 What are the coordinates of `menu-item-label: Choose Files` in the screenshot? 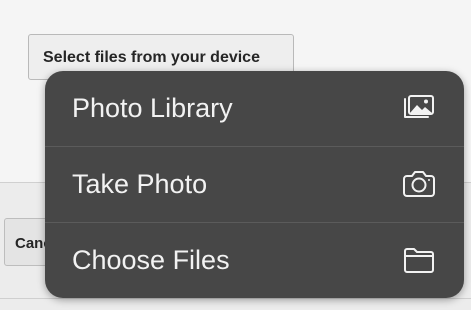 It's located at (151, 260).